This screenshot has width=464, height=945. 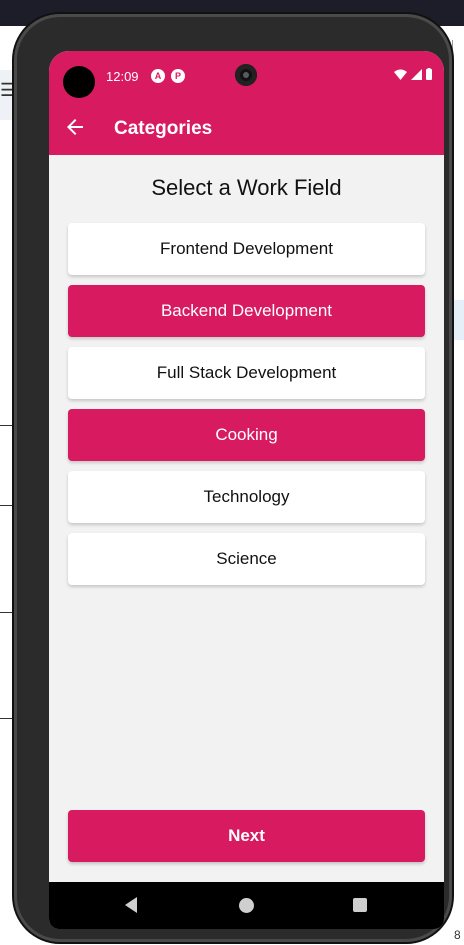 I want to click on option-frontend-development: Frontend Development, so click(x=246, y=249).